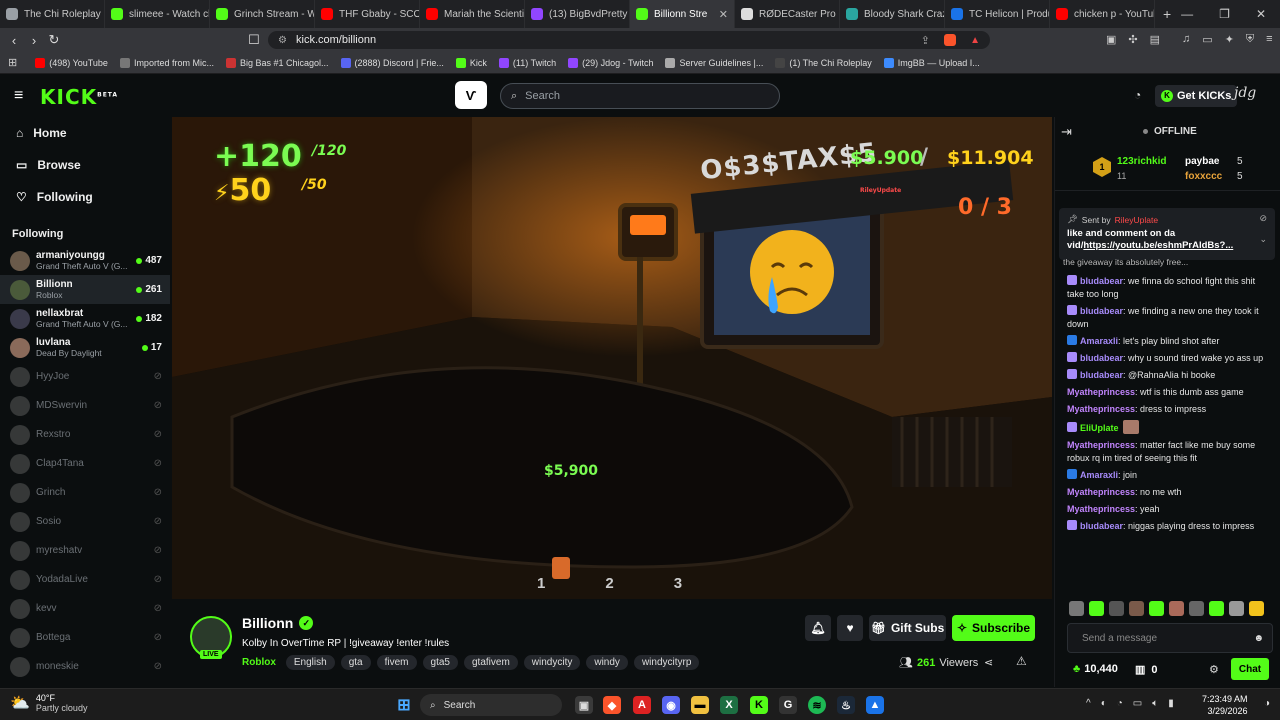 The image size is (1280, 720). I want to click on taskbar-search: ⌕ Search, so click(491, 705).